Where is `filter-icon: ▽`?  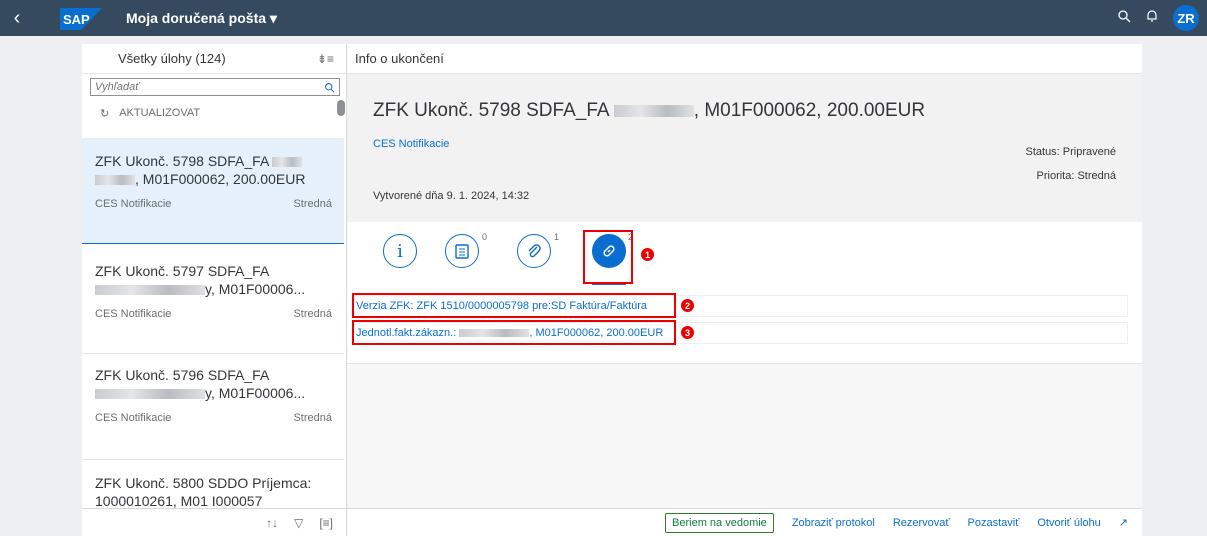 filter-icon: ▽ is located at coordinates (298, 523).